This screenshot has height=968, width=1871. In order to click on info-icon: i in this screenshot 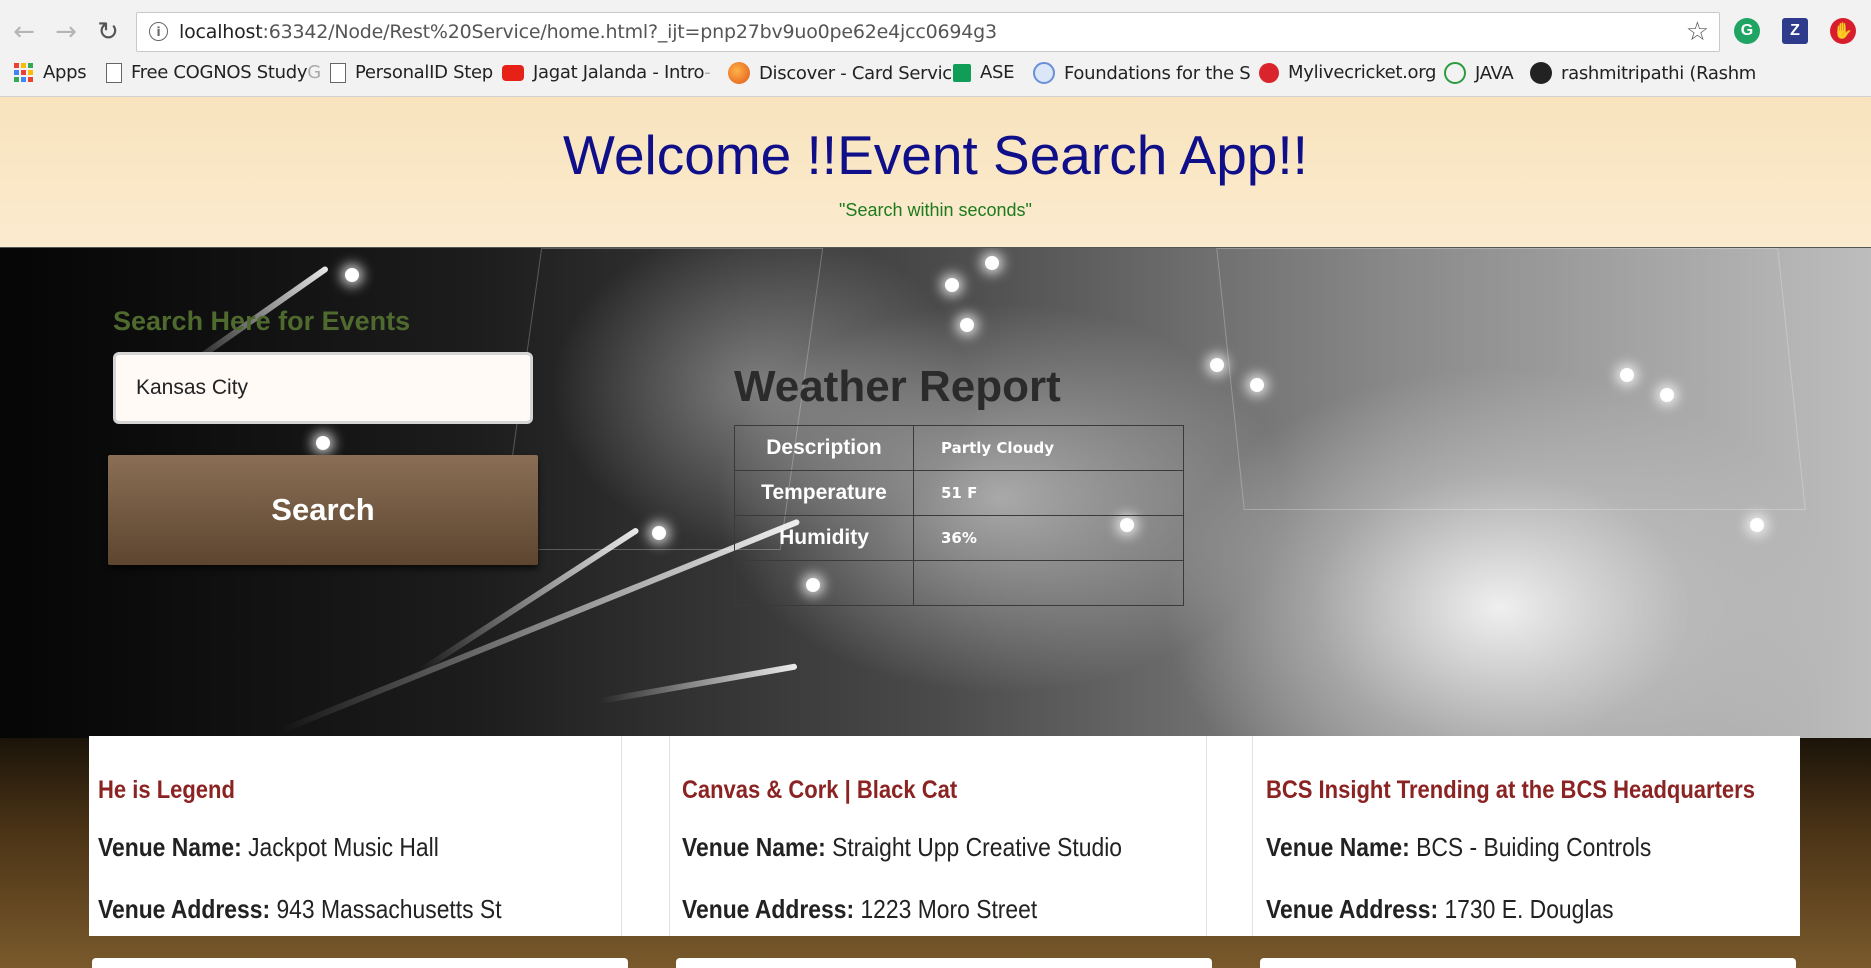, I will do `click(158, 31)`.